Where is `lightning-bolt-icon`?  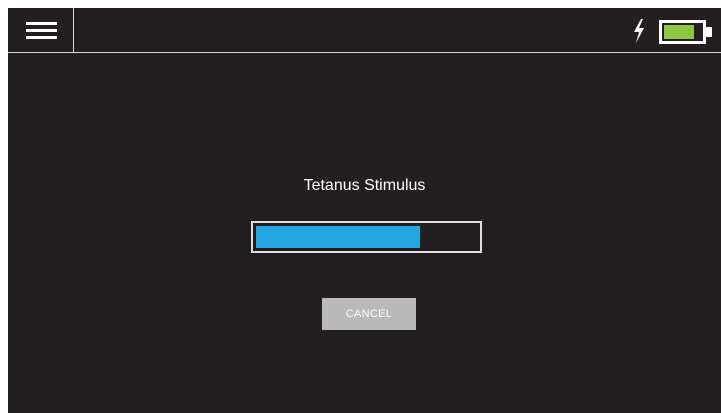
lightning-bolt-icon is located at coordinates (639, 31).